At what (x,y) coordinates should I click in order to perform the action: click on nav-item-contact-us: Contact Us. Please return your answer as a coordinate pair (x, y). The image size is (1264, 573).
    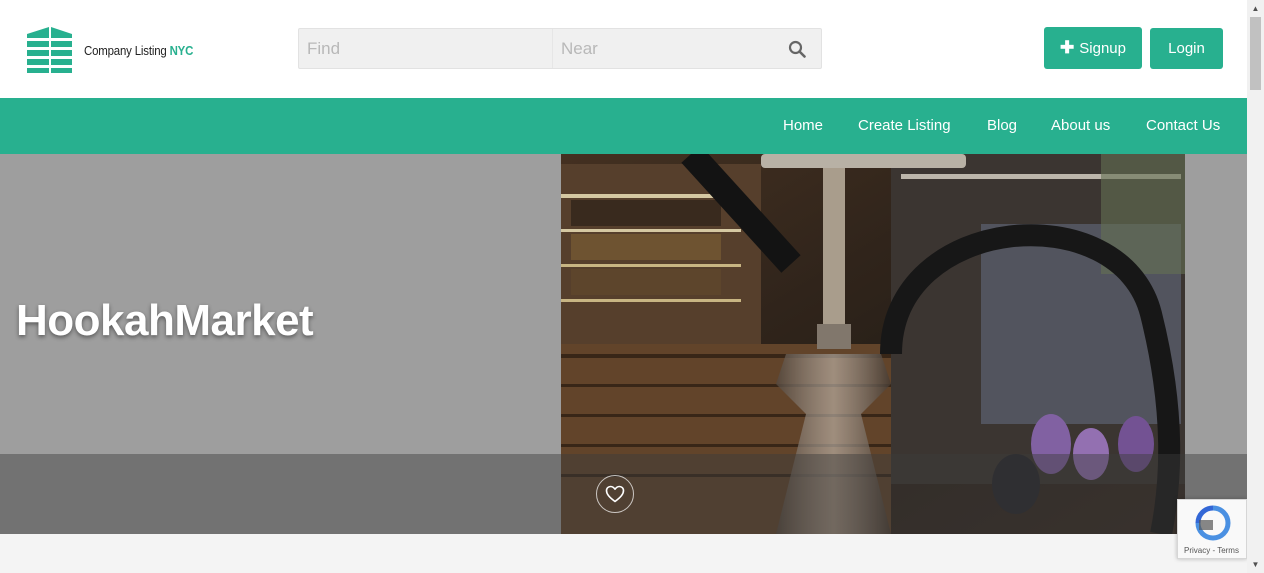
    Looking at the image, I should click on (1183, 126).